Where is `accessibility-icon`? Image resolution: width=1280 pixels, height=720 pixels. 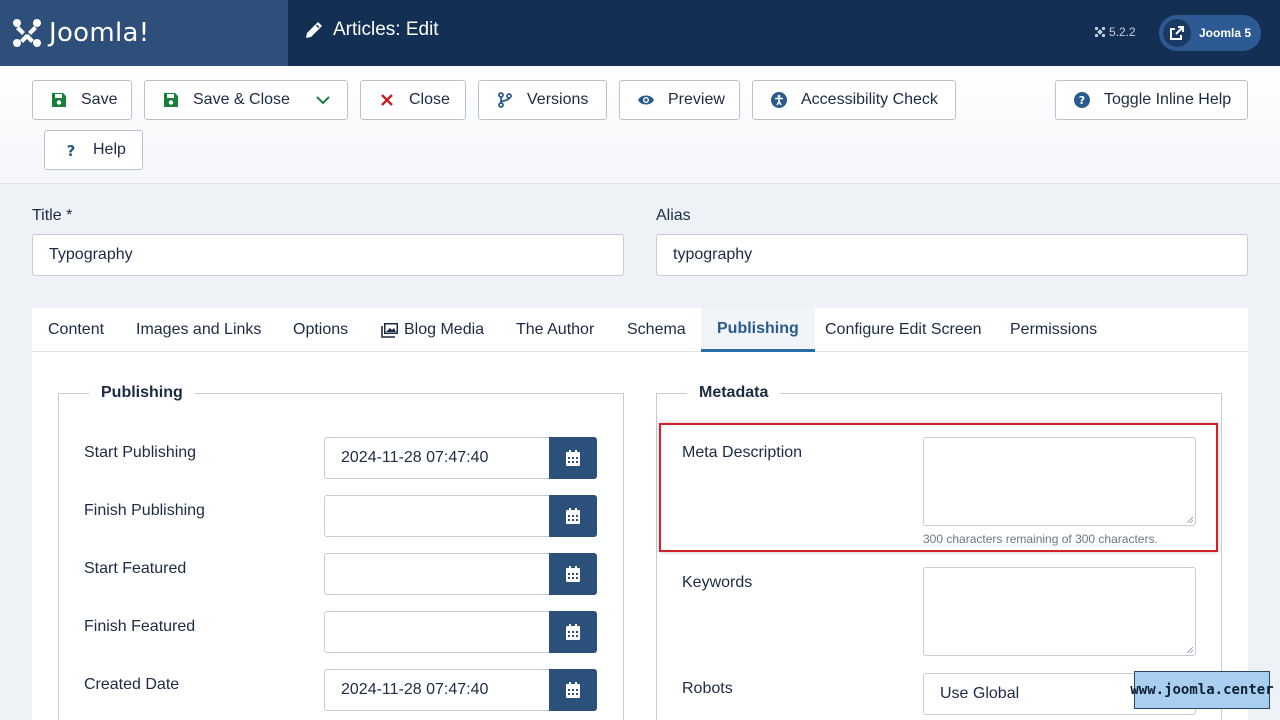
accessibility-icon is located at coordinates (779, 100).